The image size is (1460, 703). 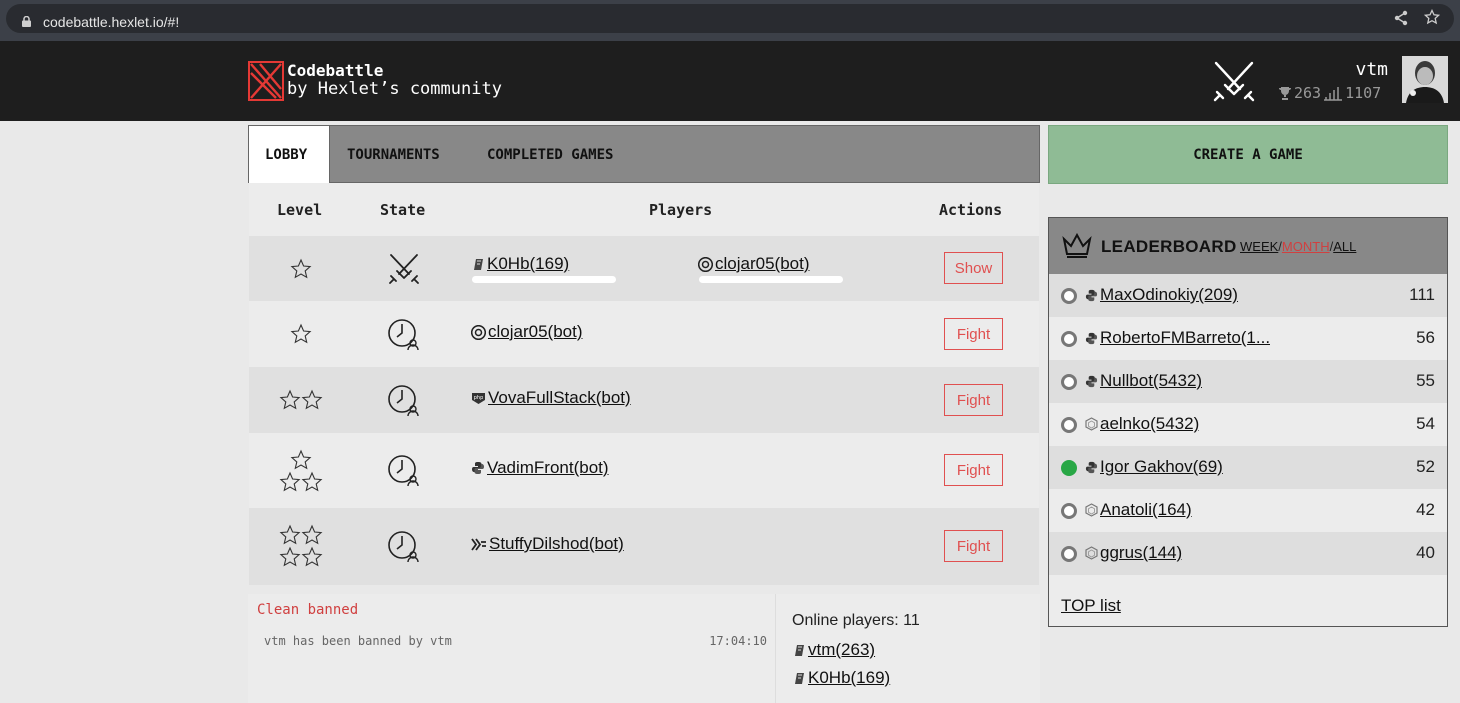 I want to click on leaderboard-row: aelnko(5432) 54, so click(x=1248, y=424).